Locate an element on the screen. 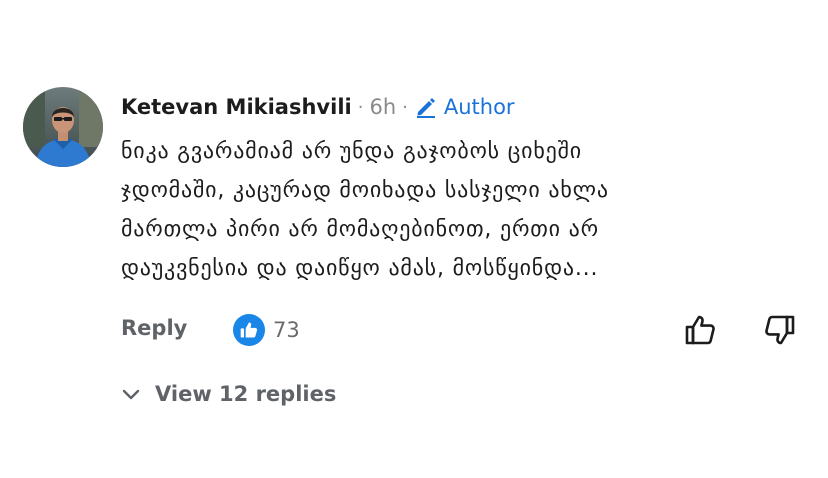  view-replies-label: View 12 replies is located at coordinates (246, 394).